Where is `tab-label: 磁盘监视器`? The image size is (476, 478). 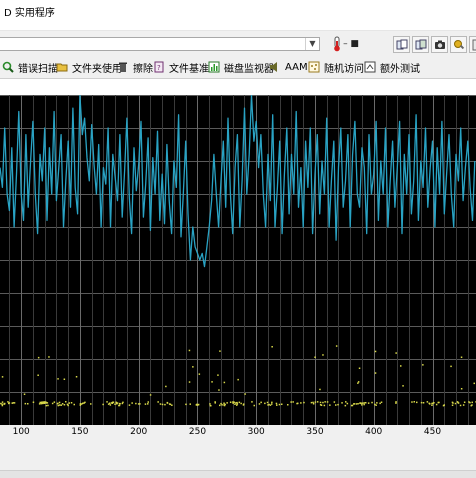
tab-label: 磁盘监视器 is located at coordinates (249, 67).